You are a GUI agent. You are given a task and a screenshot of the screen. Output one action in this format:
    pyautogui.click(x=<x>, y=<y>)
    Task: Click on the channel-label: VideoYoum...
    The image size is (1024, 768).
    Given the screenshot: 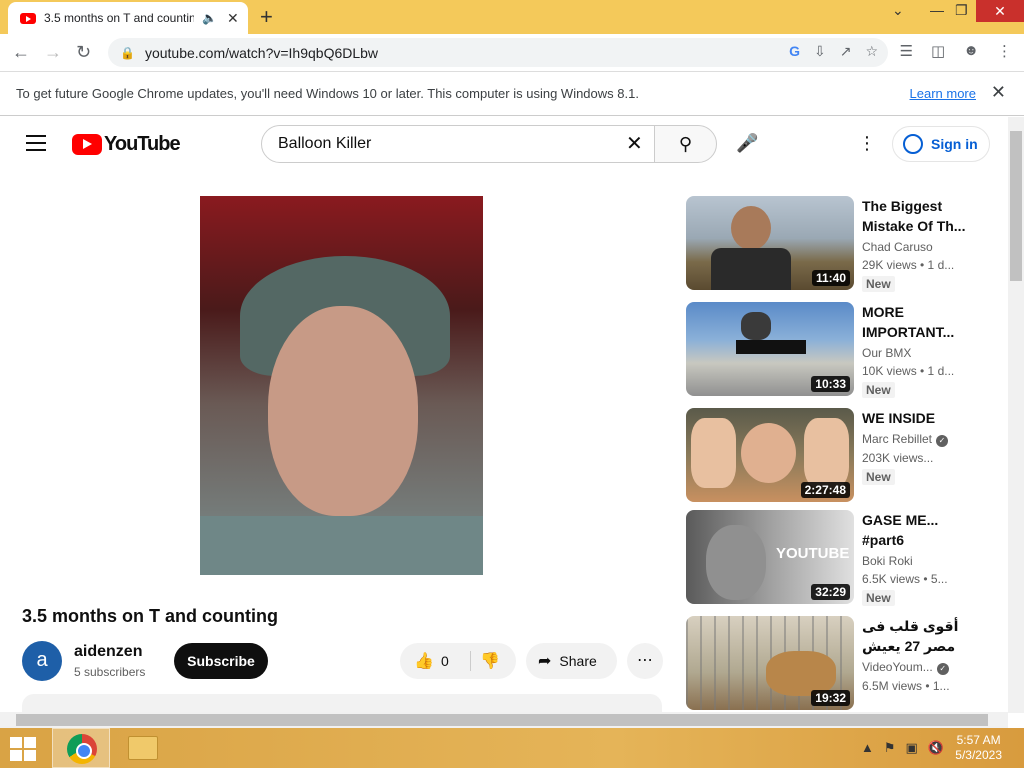 What is the action you would take?
    pyautogui.click(x=897, y=667)
    